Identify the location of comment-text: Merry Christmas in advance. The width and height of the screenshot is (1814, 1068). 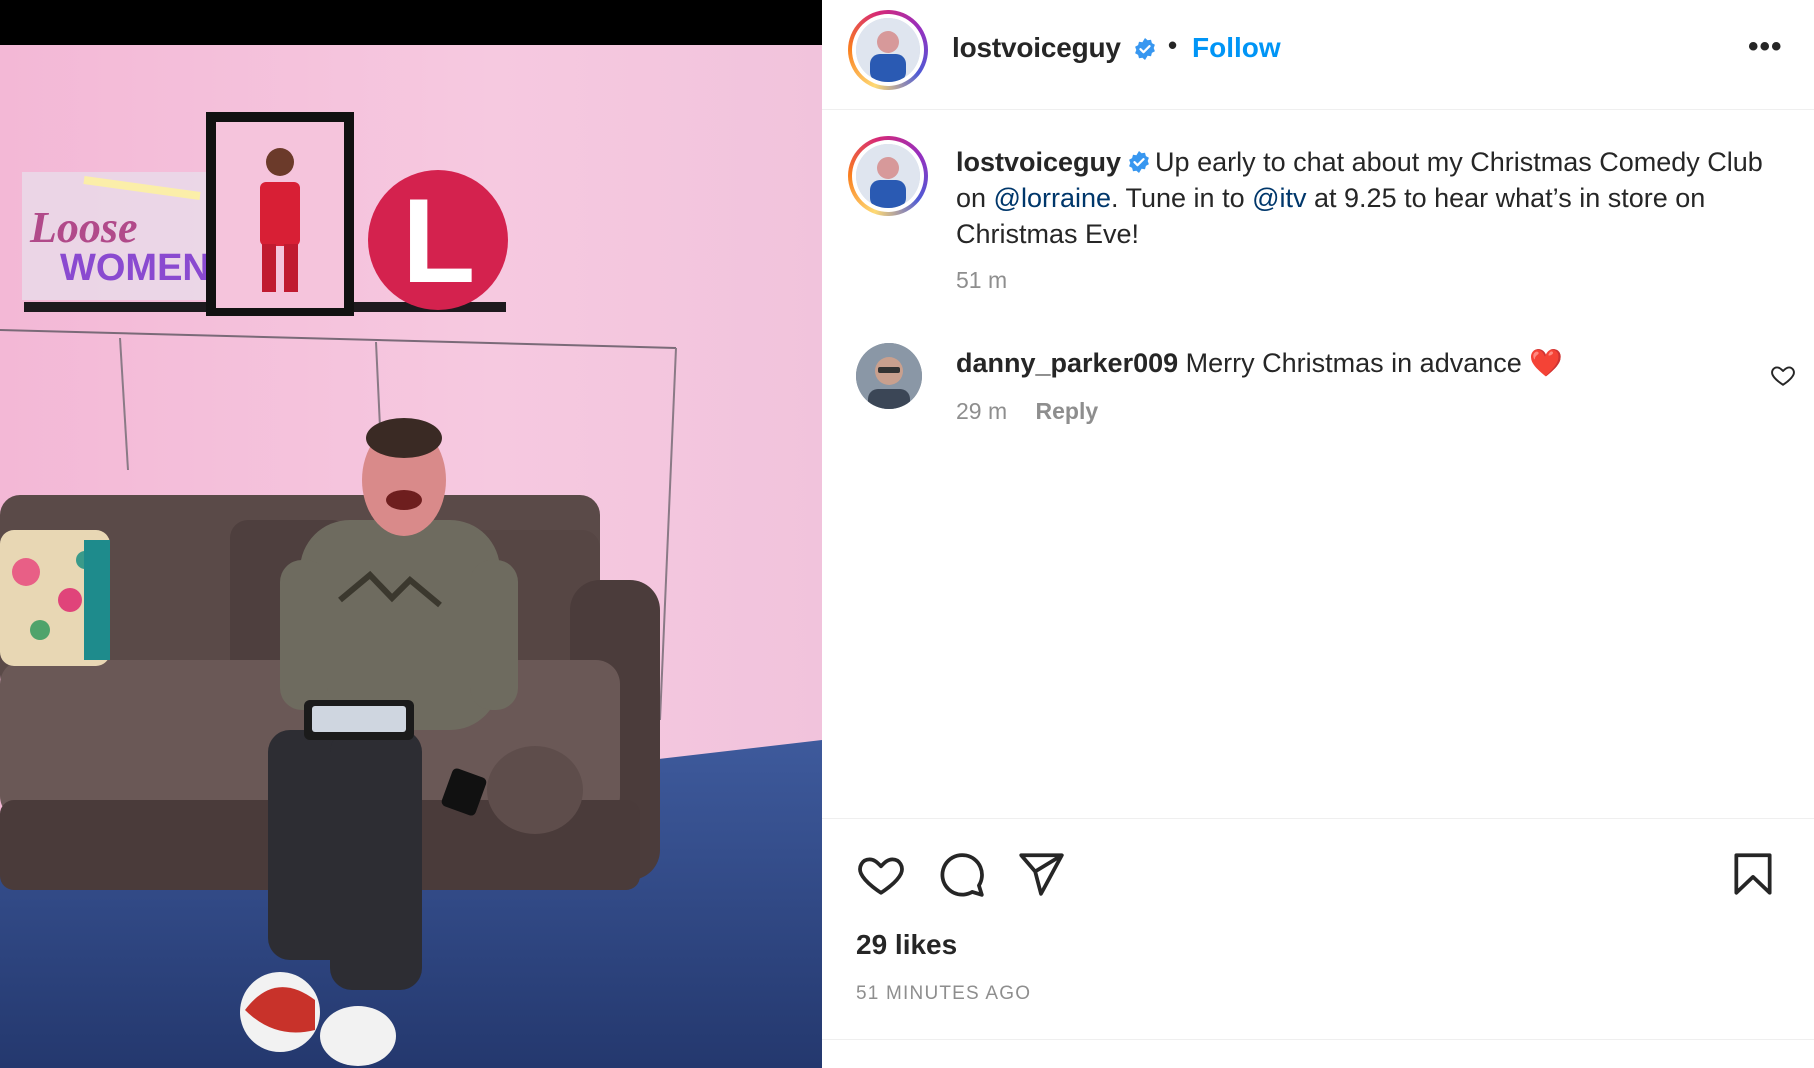
(1353, 363).